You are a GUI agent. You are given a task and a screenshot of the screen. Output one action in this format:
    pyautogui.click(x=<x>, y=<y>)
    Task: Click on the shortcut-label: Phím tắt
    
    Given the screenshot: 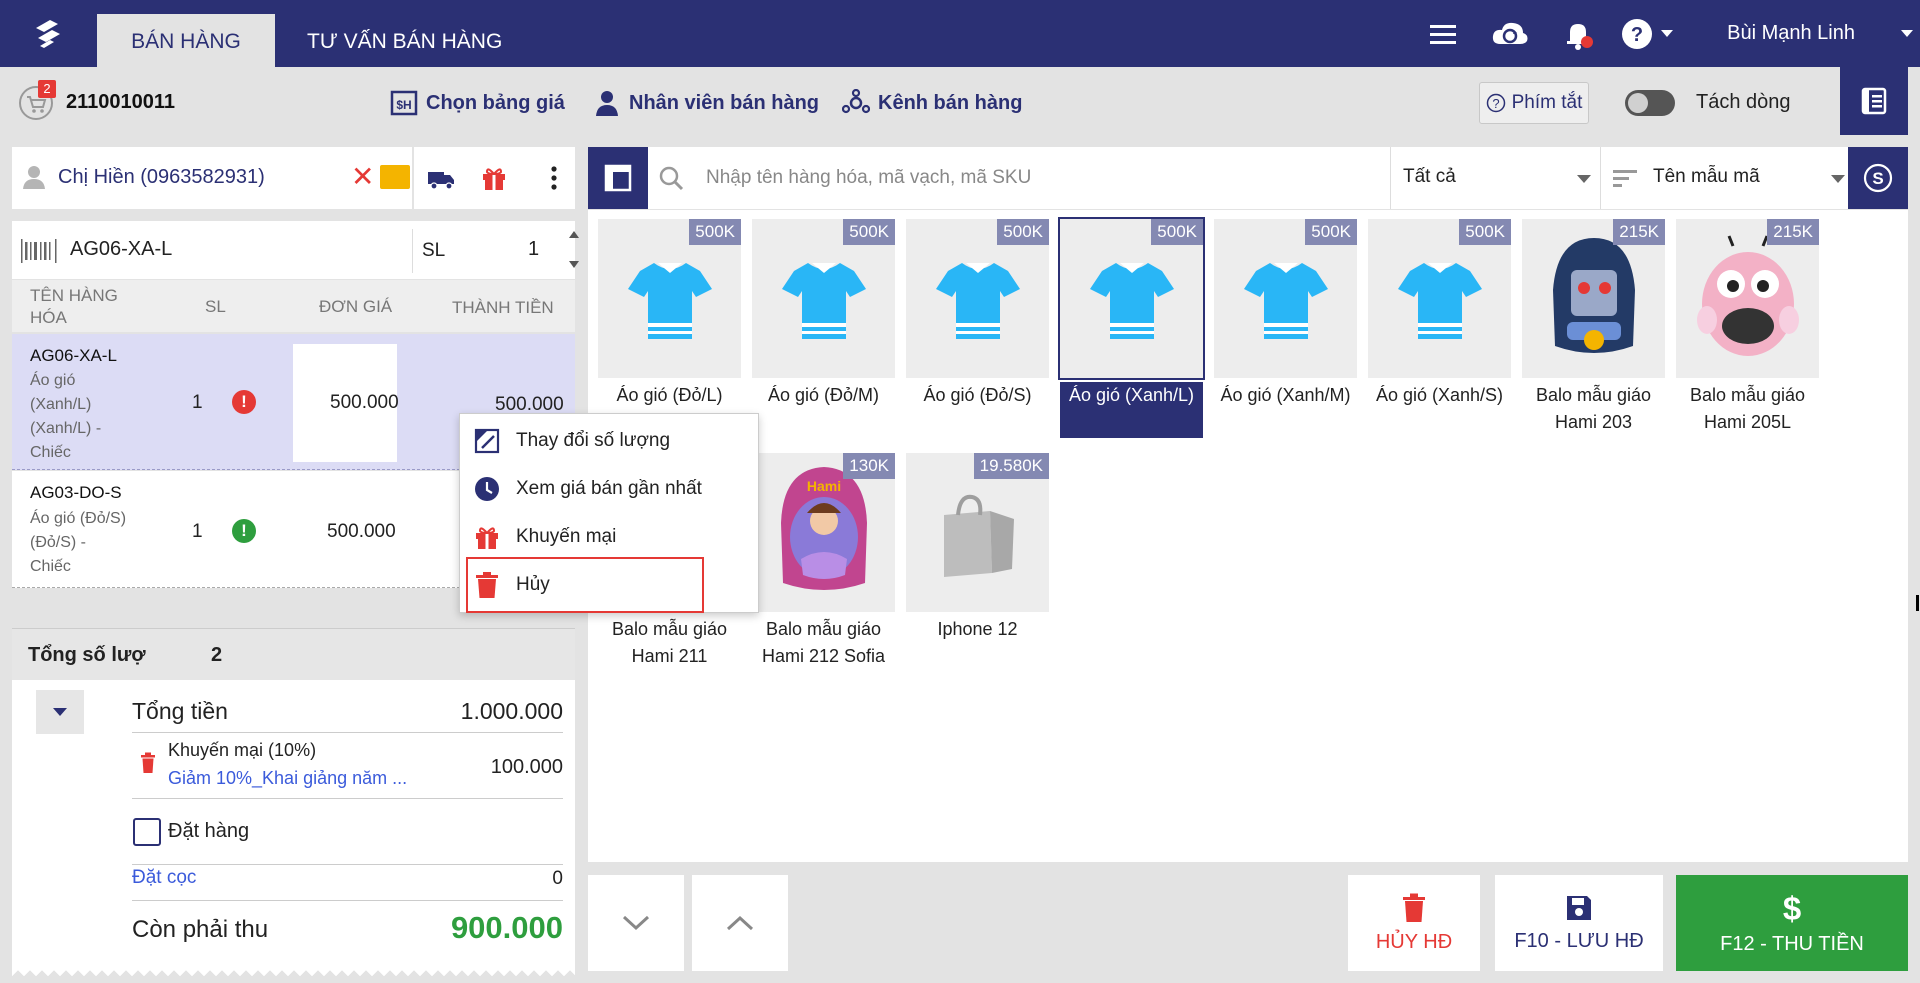 What is the action you would take?
    pyautogui.click(x=1547, y=102)
    